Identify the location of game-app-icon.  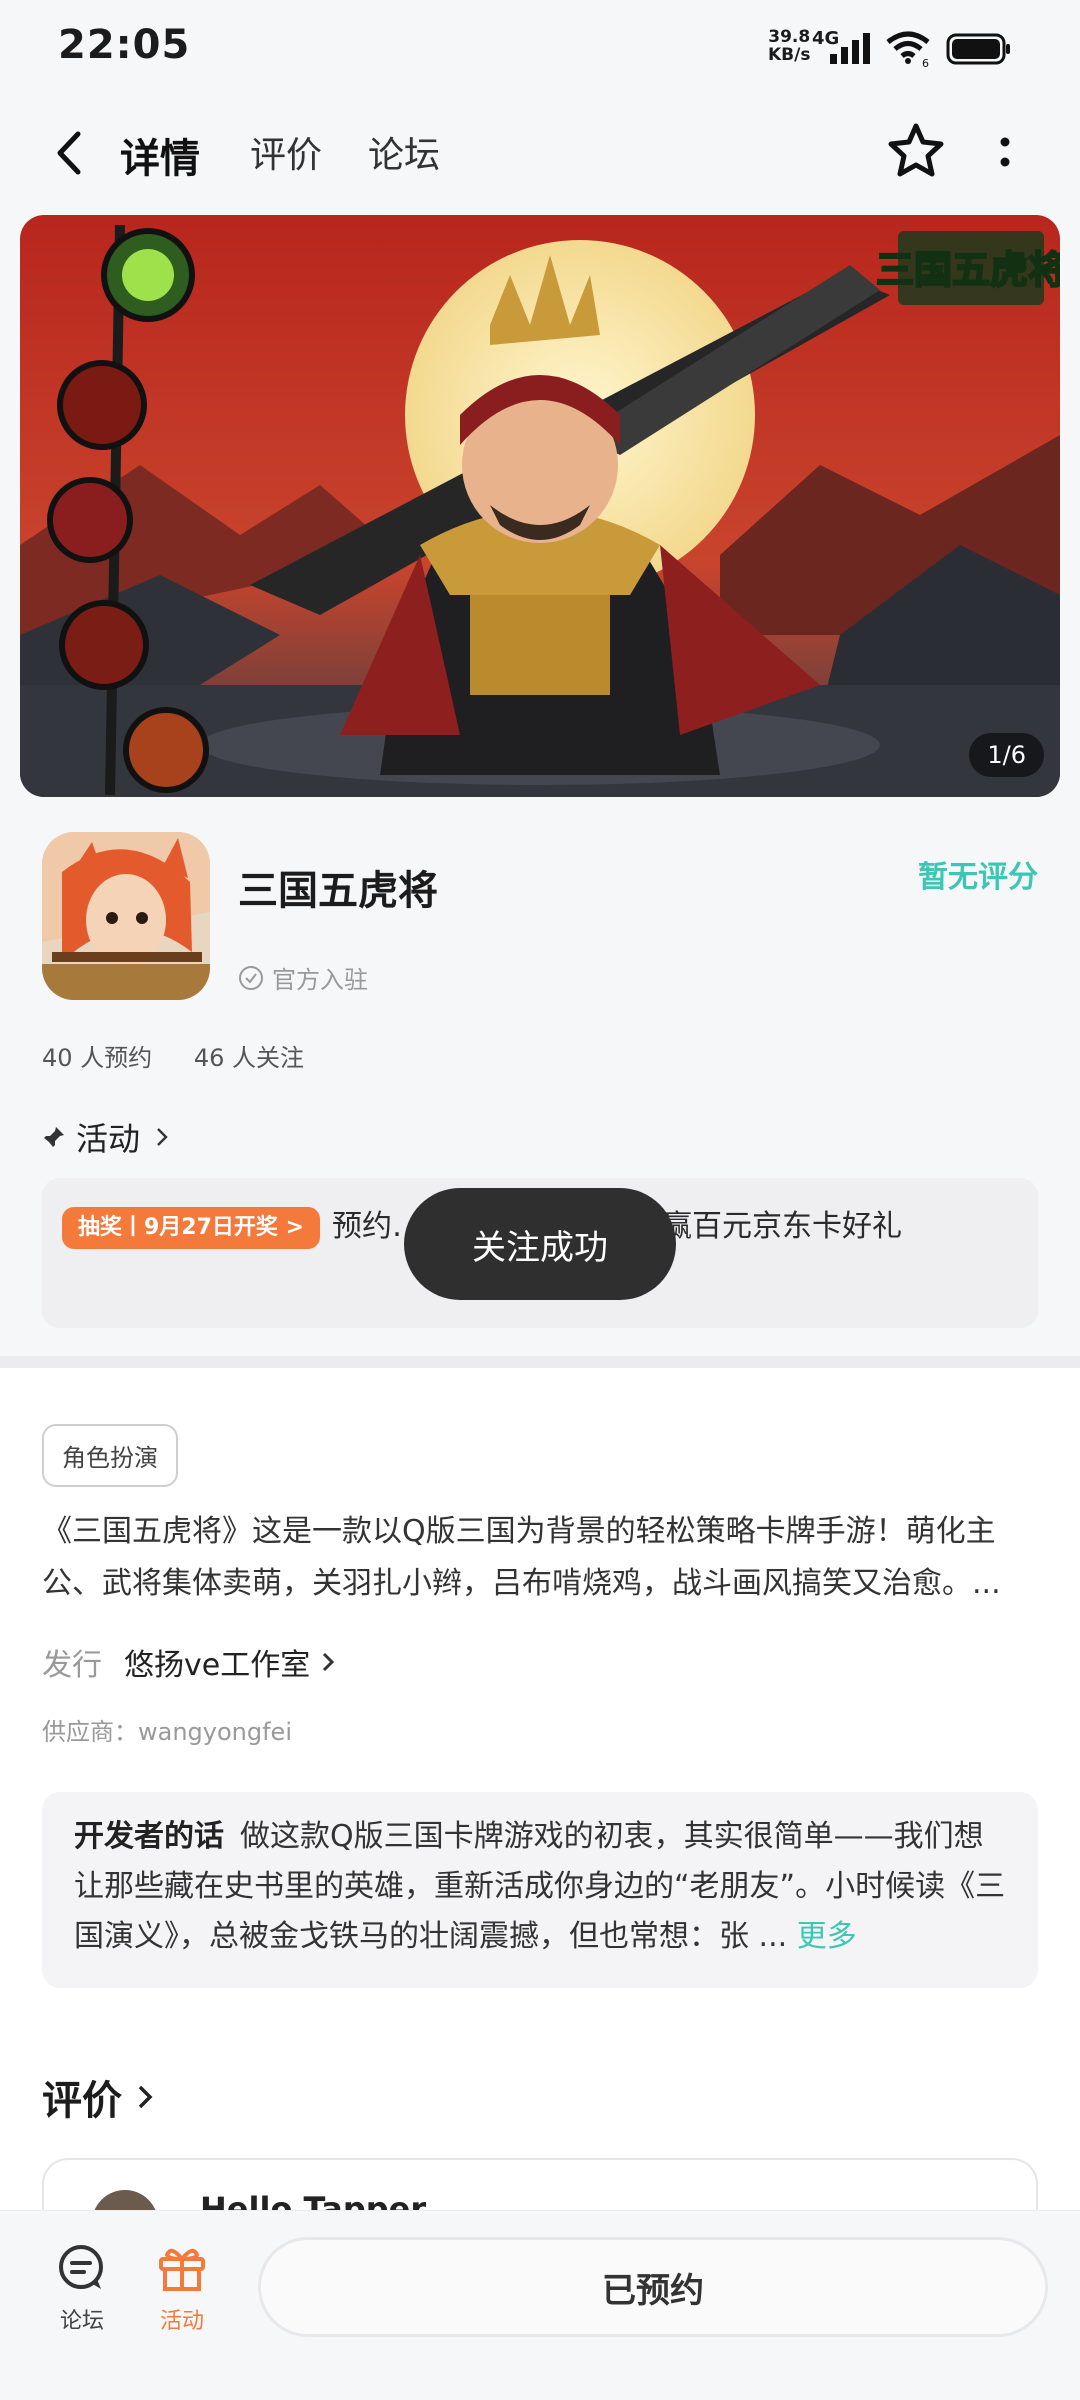
(126, 916).